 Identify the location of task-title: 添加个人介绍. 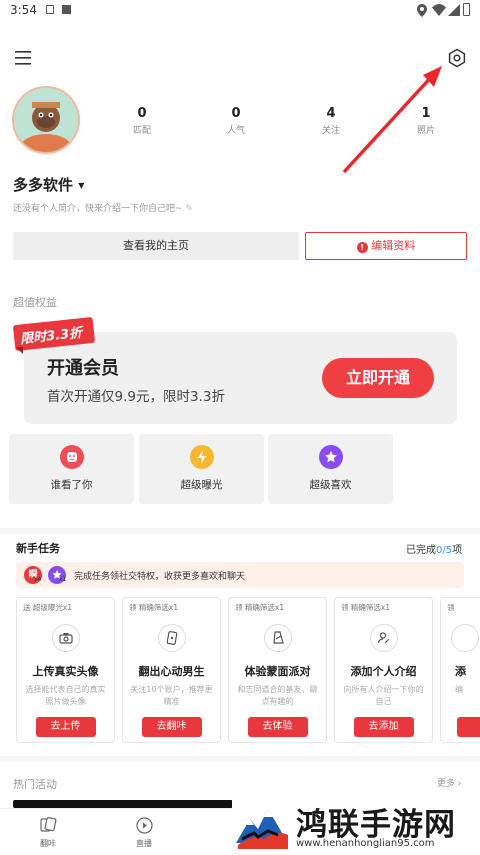
(383, 671).